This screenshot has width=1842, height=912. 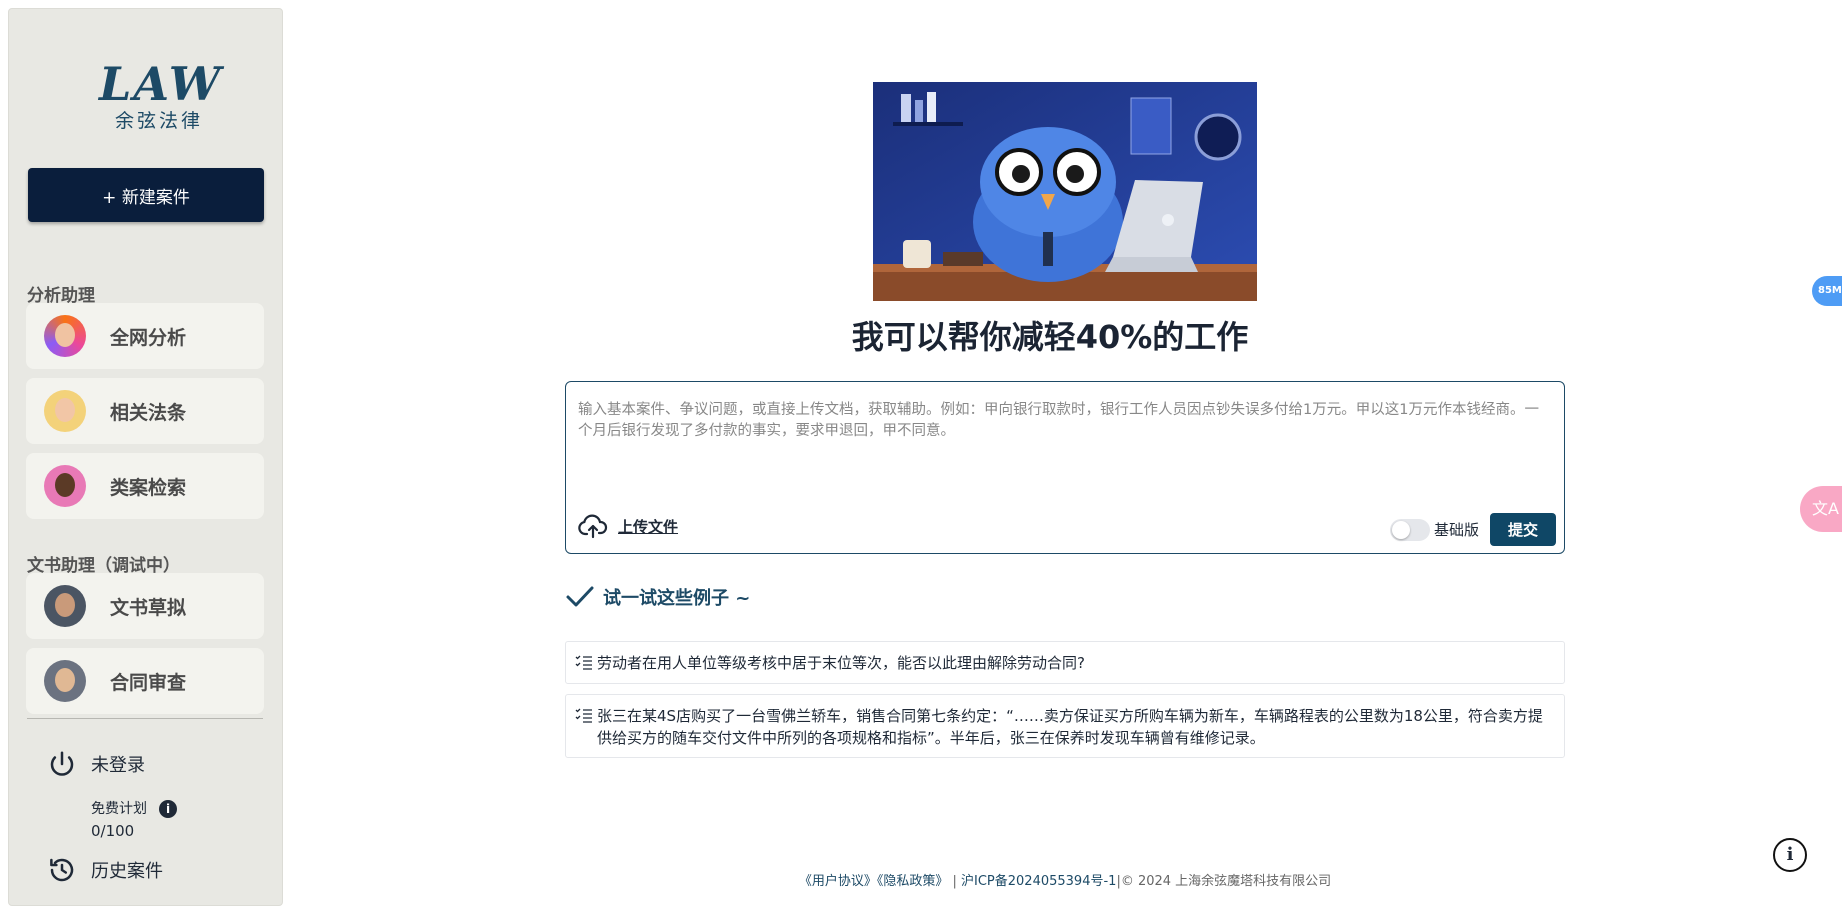 I want to click on example-item: 劳动者在用人单位等级考核中居于末位等次，能否以此理由解除劳动合同?, so click(x=1065, y=662).